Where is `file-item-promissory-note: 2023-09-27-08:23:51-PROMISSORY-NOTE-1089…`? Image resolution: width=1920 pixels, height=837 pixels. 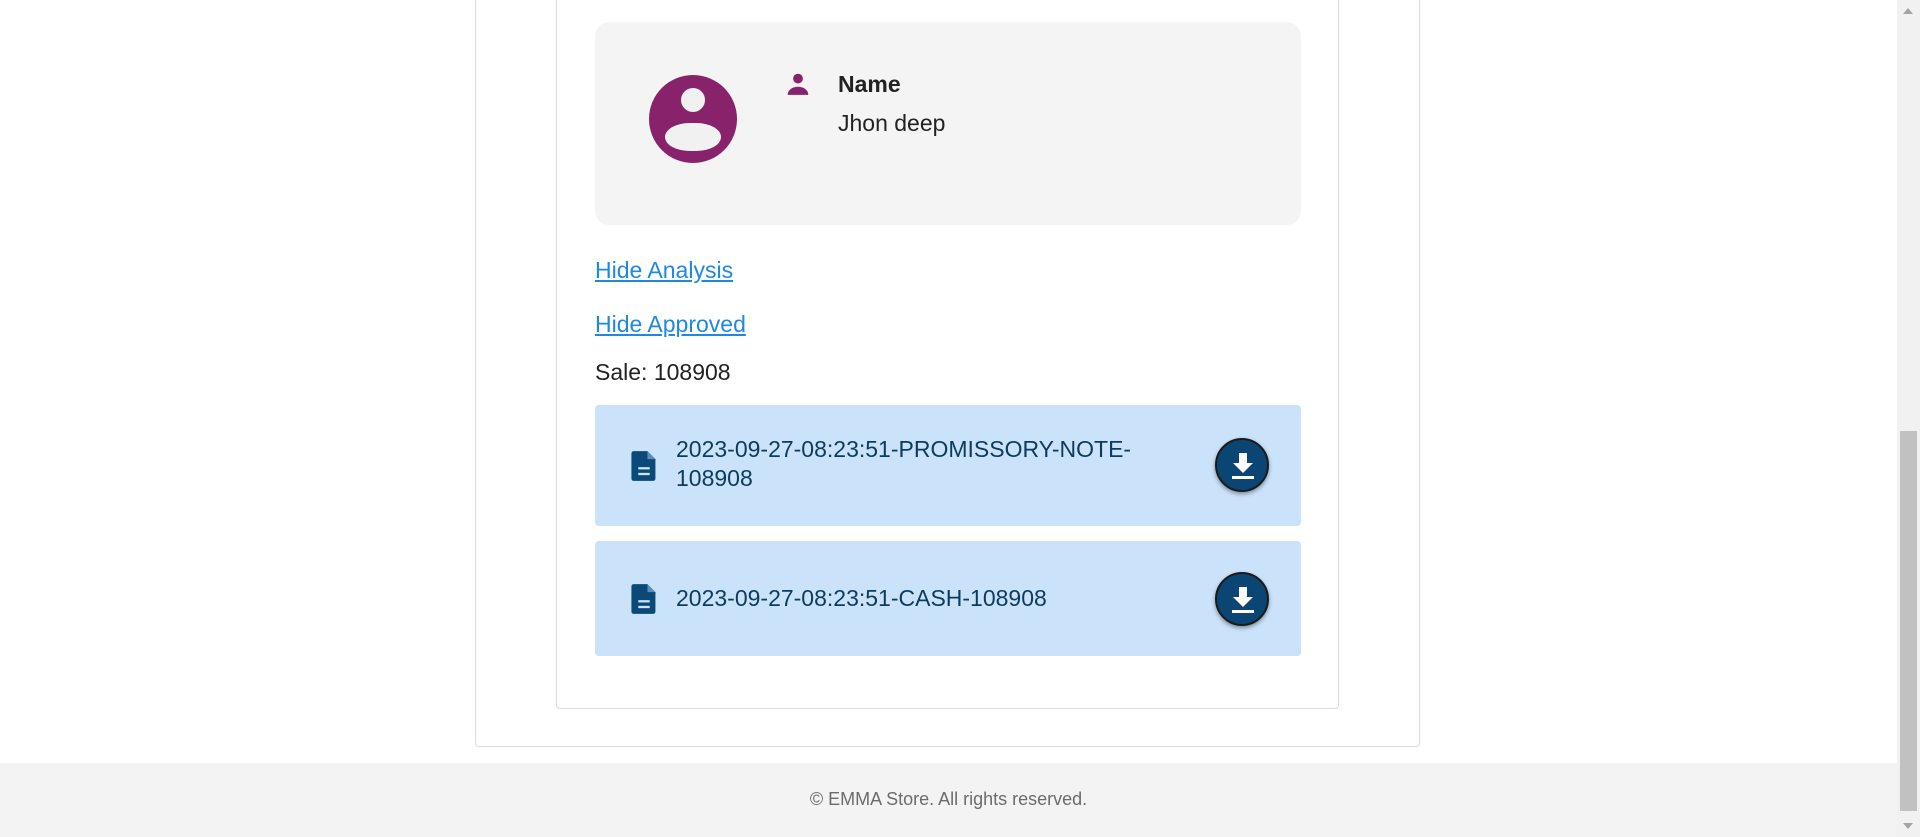
file-item-promissory-note: 2023-09-27-08:23:51-PROMISSORY-NOTE-1089… is located at coordinates (948, 465).